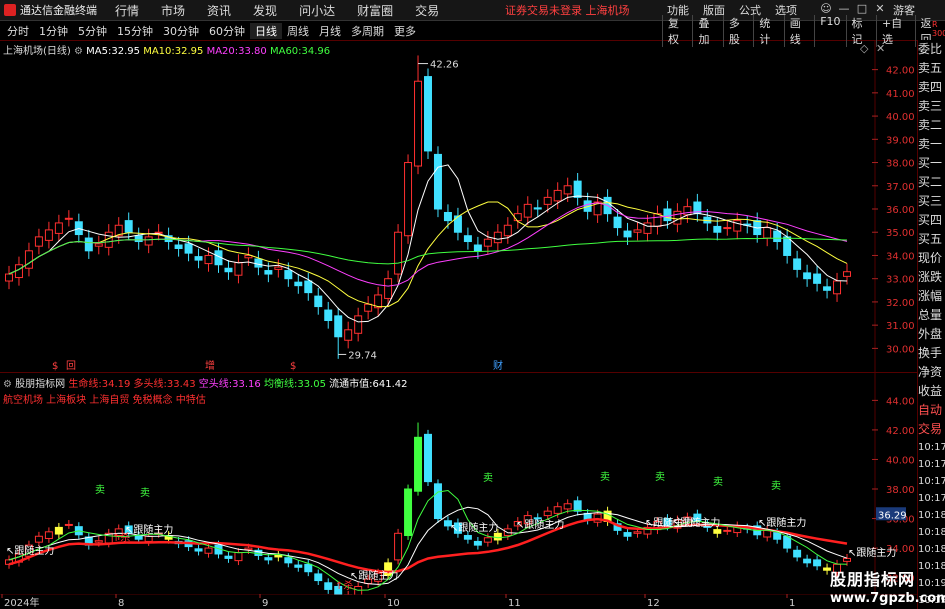  I want to click on menu-item-market: 市场, so click(173, 10).